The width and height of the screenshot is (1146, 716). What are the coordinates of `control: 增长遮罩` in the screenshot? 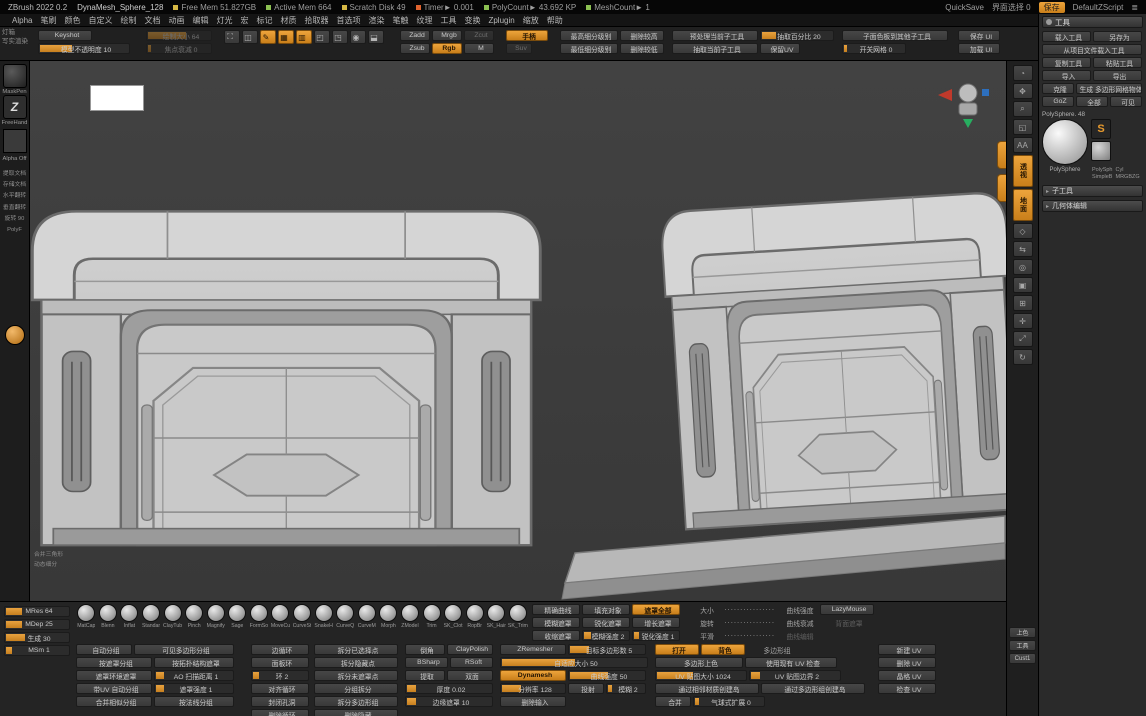 It's located at (656, 622).